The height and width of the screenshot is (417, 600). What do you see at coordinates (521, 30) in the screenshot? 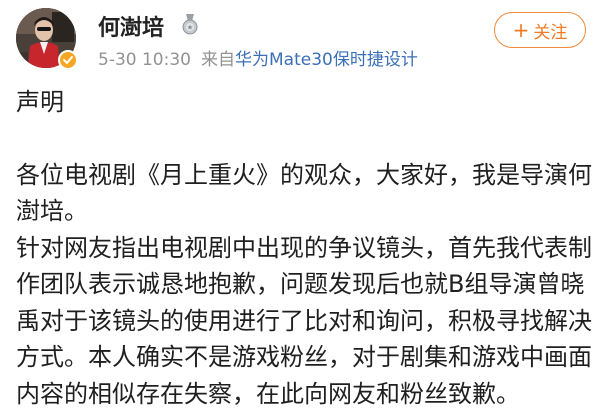
I see `plus-icon: +` at bounding box center [521, 30].